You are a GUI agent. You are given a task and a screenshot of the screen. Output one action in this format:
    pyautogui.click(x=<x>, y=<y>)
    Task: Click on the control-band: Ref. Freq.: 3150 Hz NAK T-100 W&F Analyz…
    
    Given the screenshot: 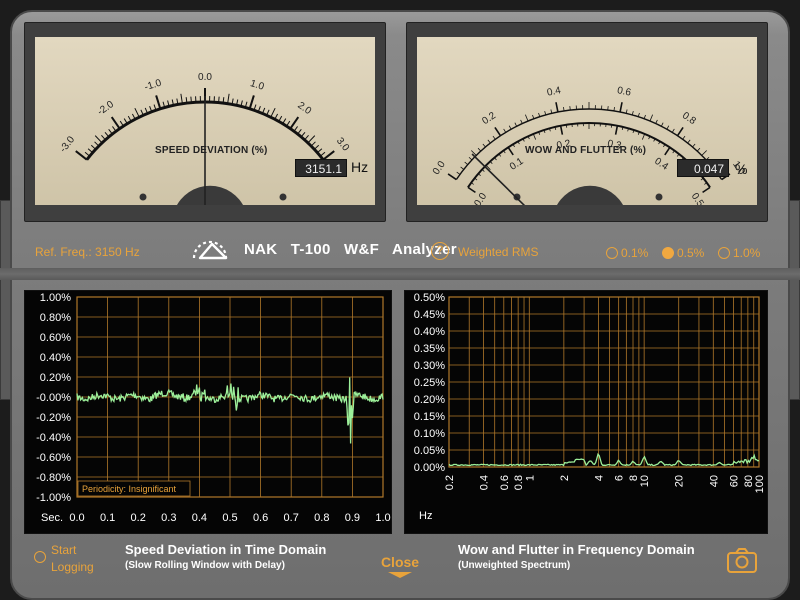 What is the action you would take?
    pyautogui.click(x=400, y=252)
    